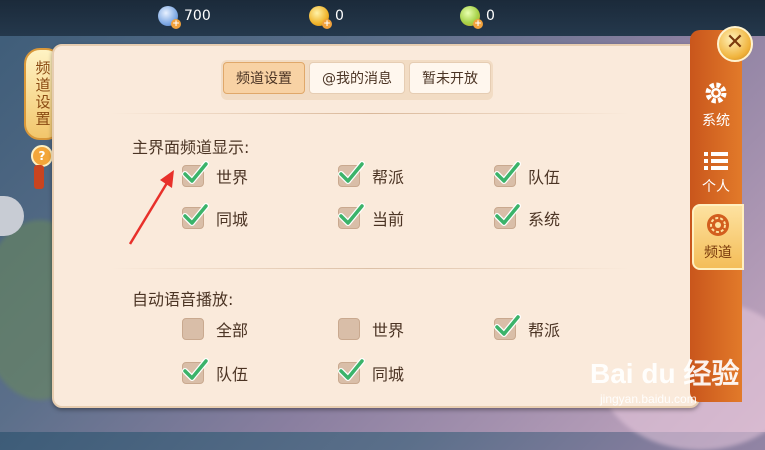  Describe the element at coordinates (716, 105) in the screenshot. I see `side-tab-system: 系统` at that location.